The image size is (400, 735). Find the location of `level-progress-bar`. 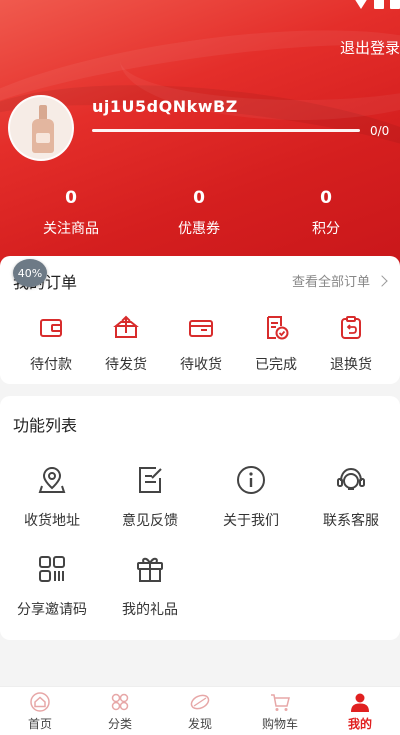

level-progress-bar is located at coordinates (226, 130).